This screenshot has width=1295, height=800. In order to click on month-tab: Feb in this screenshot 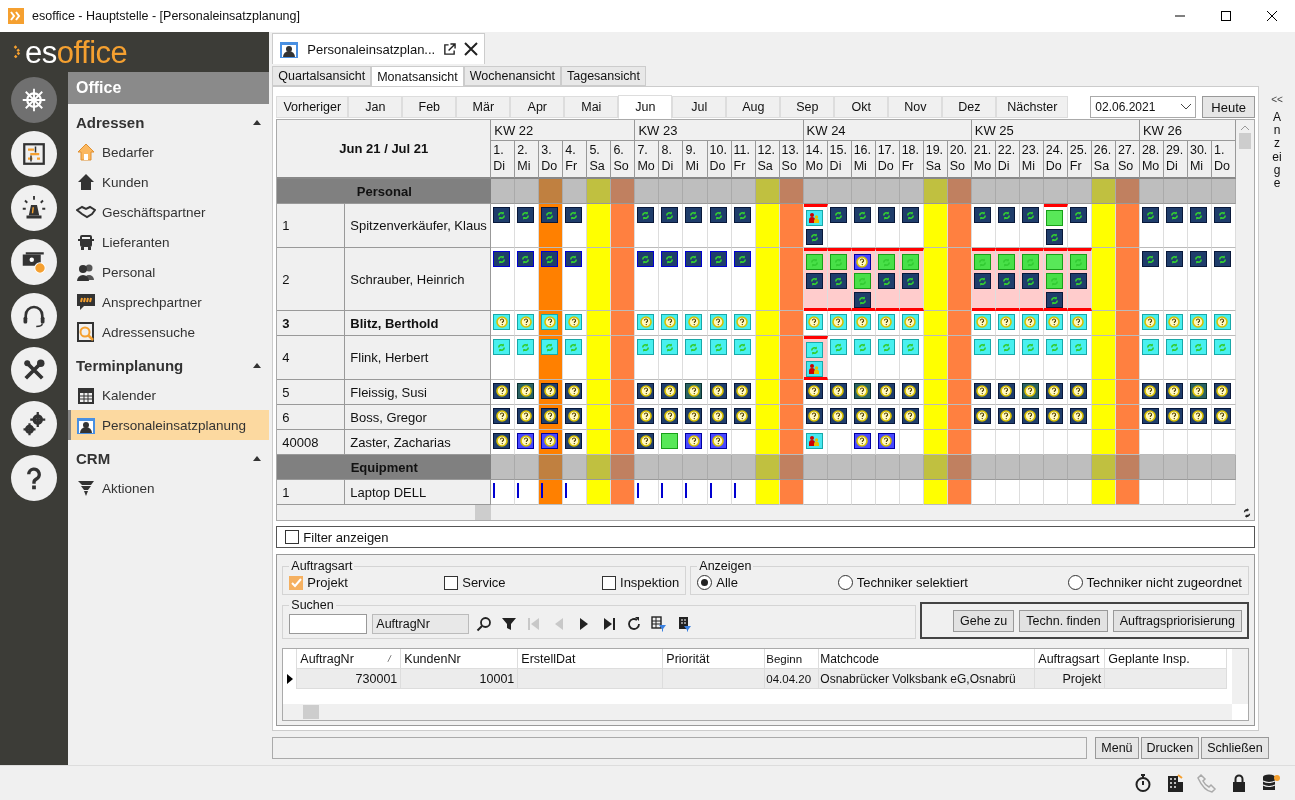, I will do `click(429, 107)`.